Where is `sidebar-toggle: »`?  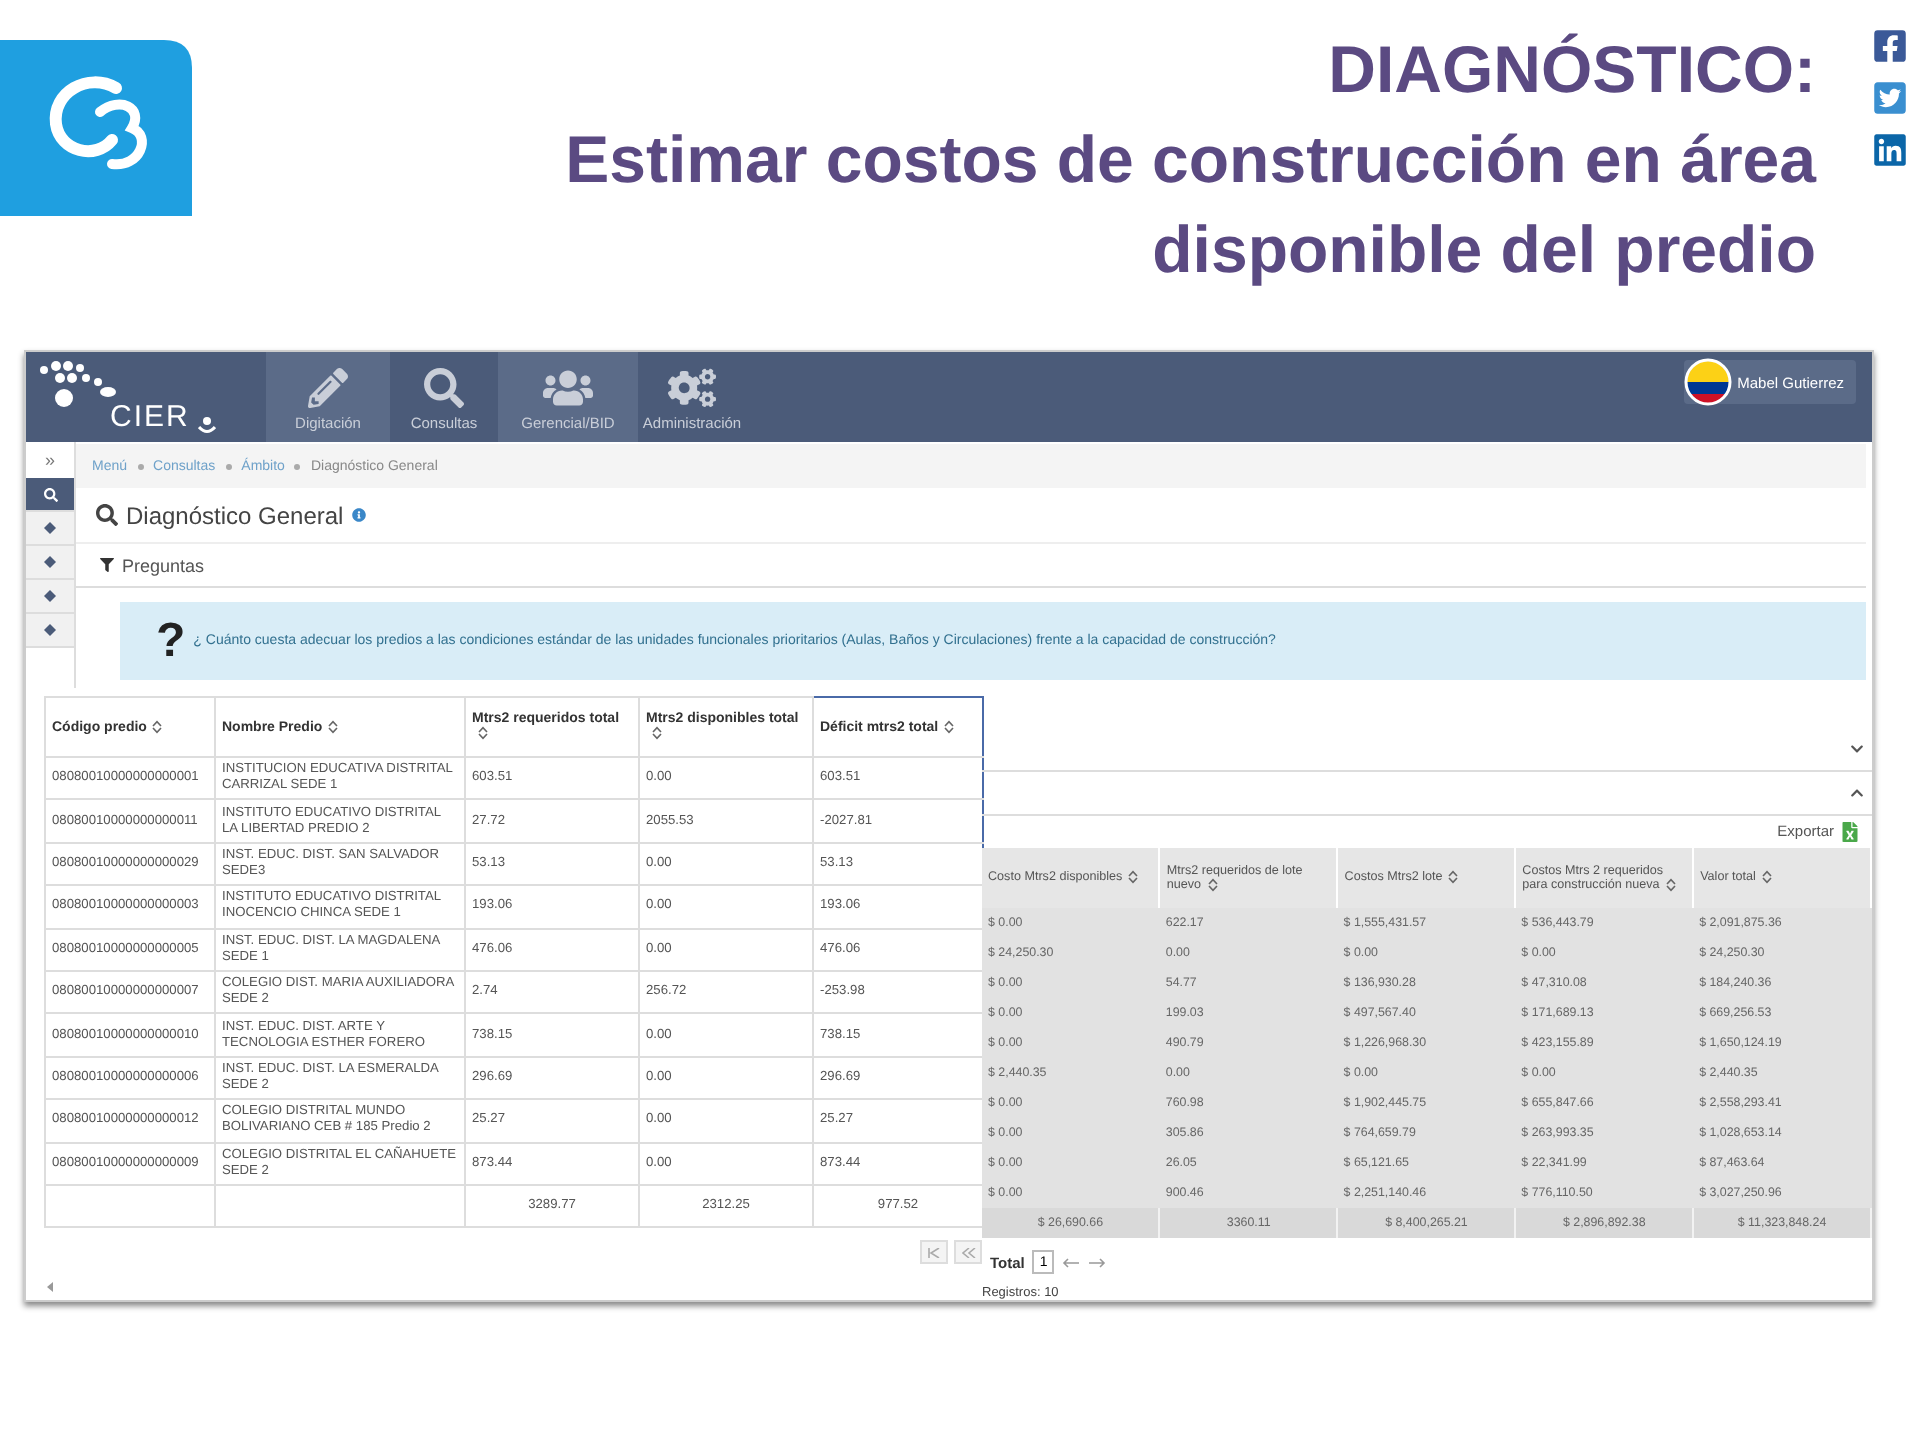
sidebar-toggle: » is located at coordinates (50, 460).